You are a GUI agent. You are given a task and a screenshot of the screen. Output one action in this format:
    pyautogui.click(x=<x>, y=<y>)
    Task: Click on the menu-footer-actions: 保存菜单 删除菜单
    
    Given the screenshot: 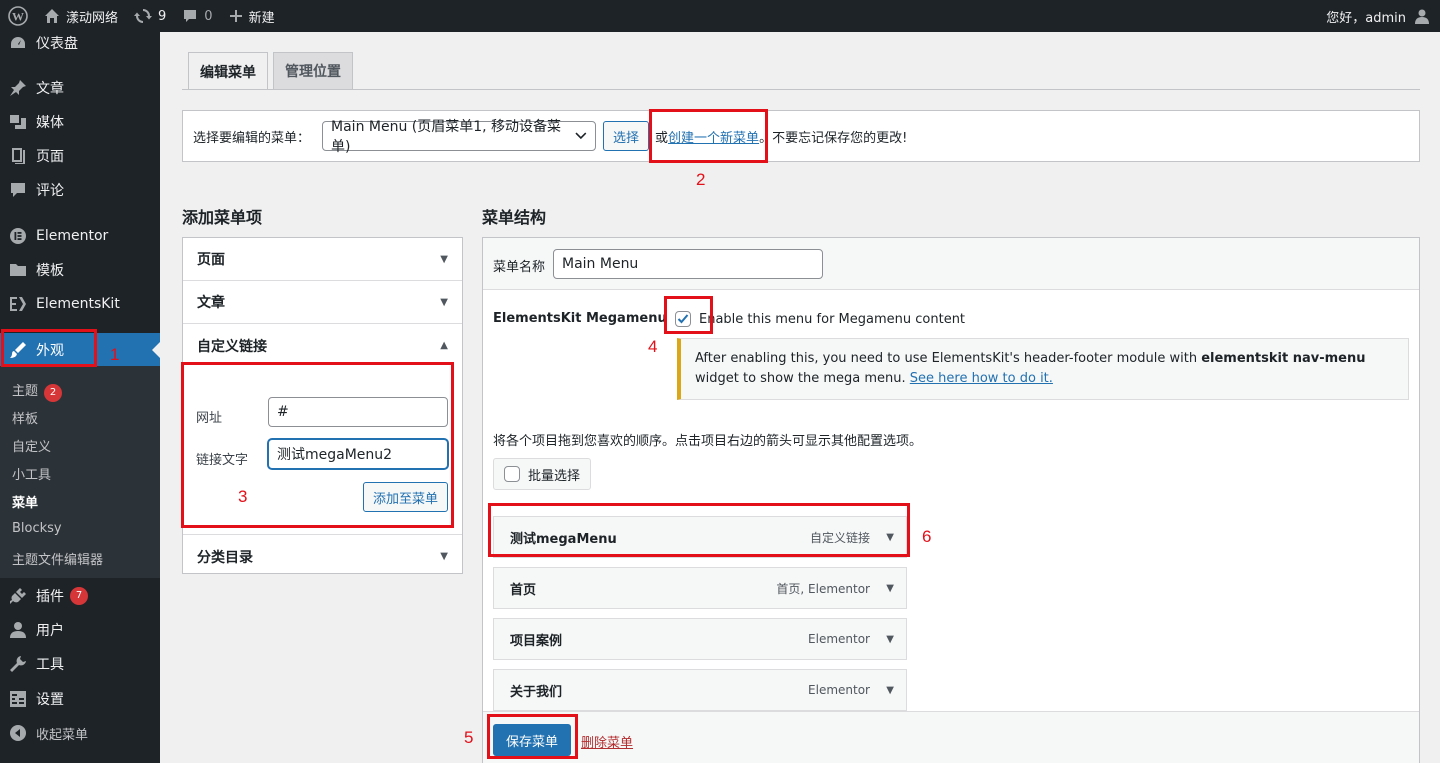 What is the action you would take?
    pyautogui.click(x=951, y=737)
    